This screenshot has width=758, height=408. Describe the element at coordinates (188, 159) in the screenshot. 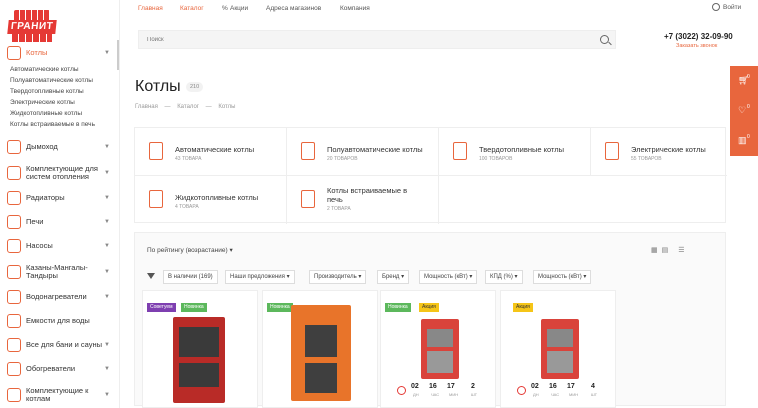

I see `subcategory-count: 43 ТОВАРА` at that location.